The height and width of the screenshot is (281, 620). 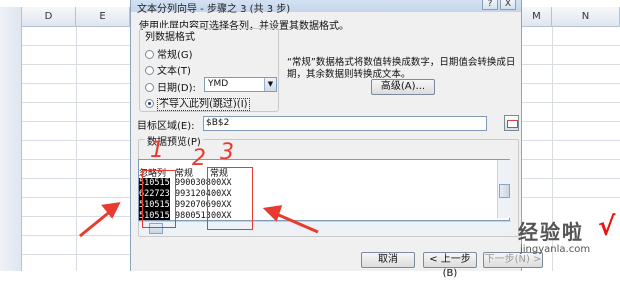 I want to click on preview-horizontal-scrollbar, so click(x=325, y=228).